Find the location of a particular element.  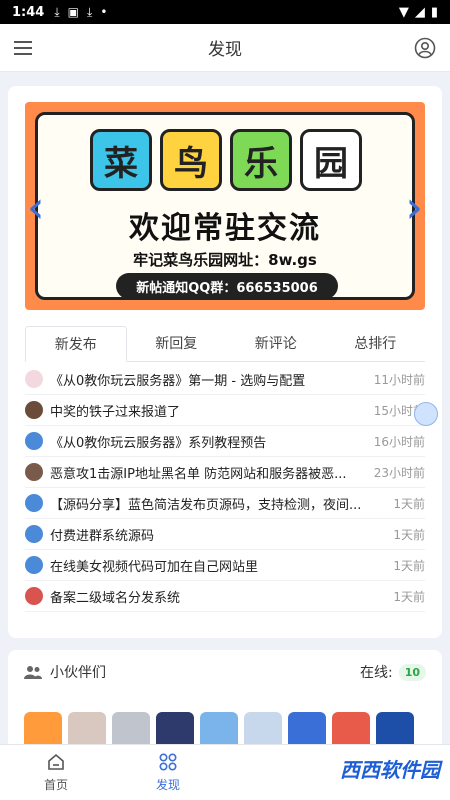

post-row: 中奖的铁子过来报道了 15小时前 is located at coordinates (225, 410).